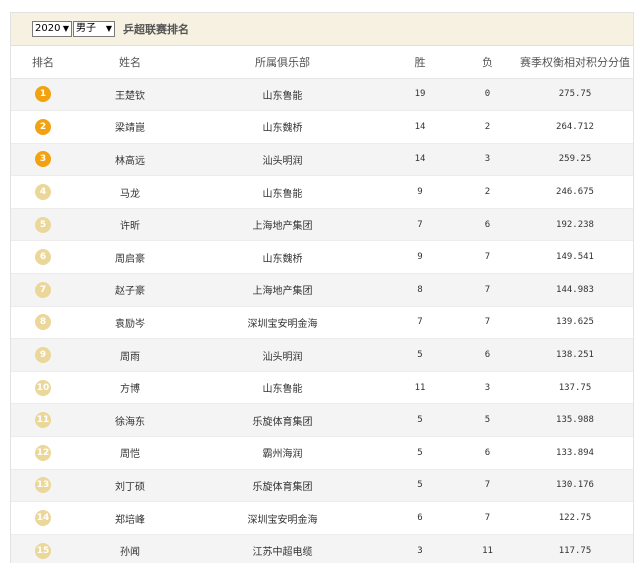 The image size is (640, 563). Describe the element at coordinates (52, 29) in the screenshot. I see `year-select: 2020 ▼` at that location.